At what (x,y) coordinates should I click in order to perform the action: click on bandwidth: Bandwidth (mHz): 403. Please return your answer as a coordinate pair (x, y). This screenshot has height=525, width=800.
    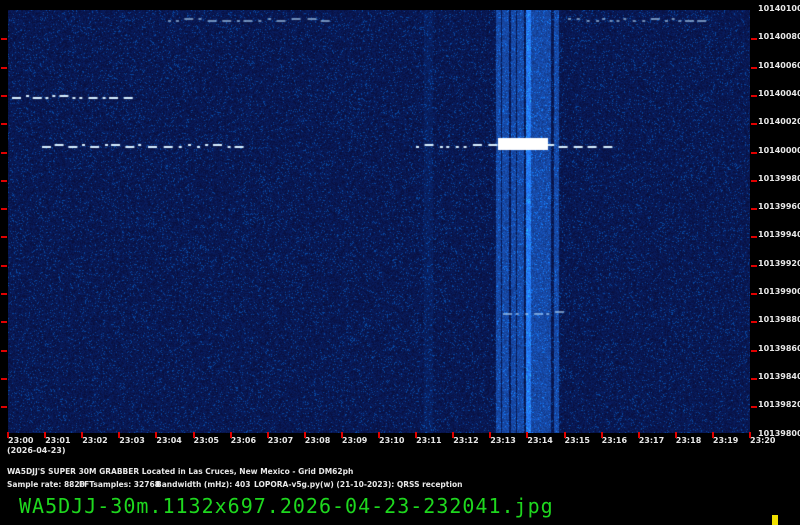
    Looking at the image, I should click on (203, 484).